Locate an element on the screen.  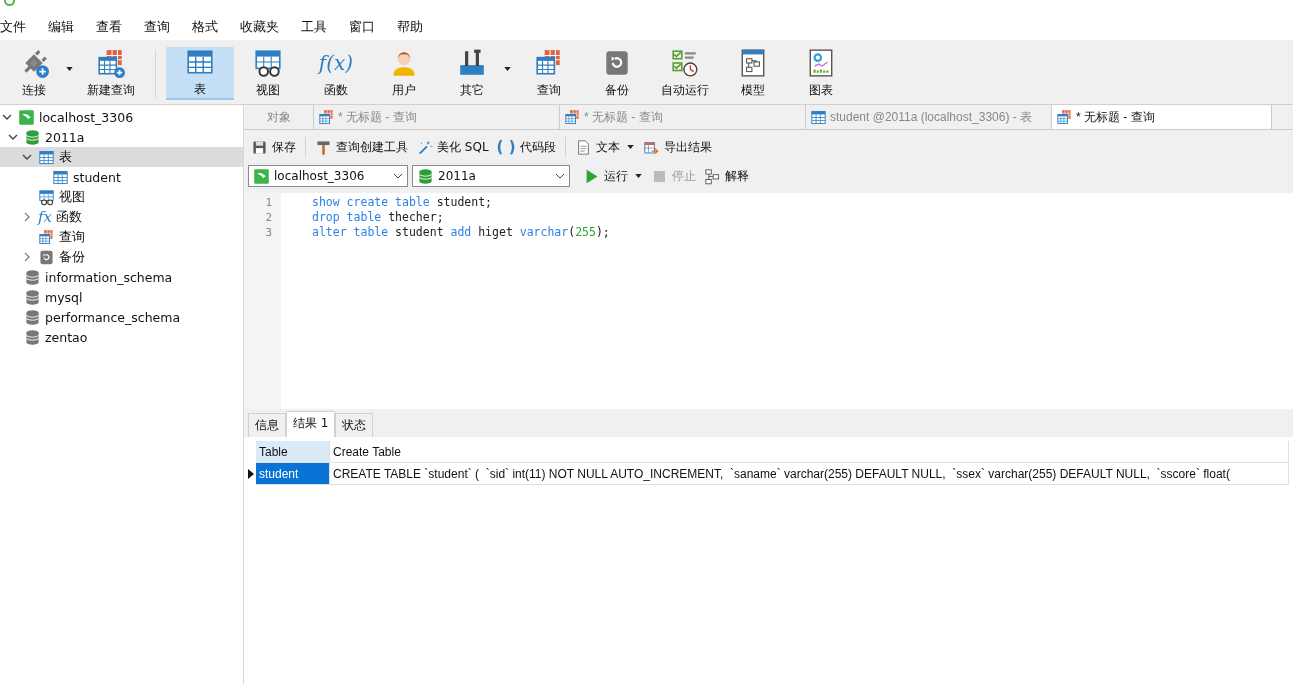
toolbar-button: 美化 SQL is located at coordinates (452, 147).